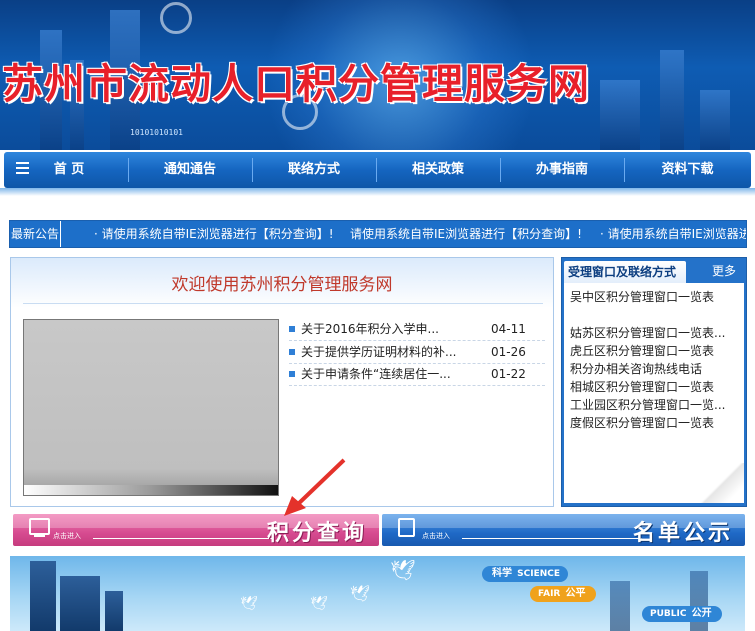  What do you see at coordinates (35, 234) in the screenshot?
I see `notice-label: 最新公告` at bounding box center [35, 234].